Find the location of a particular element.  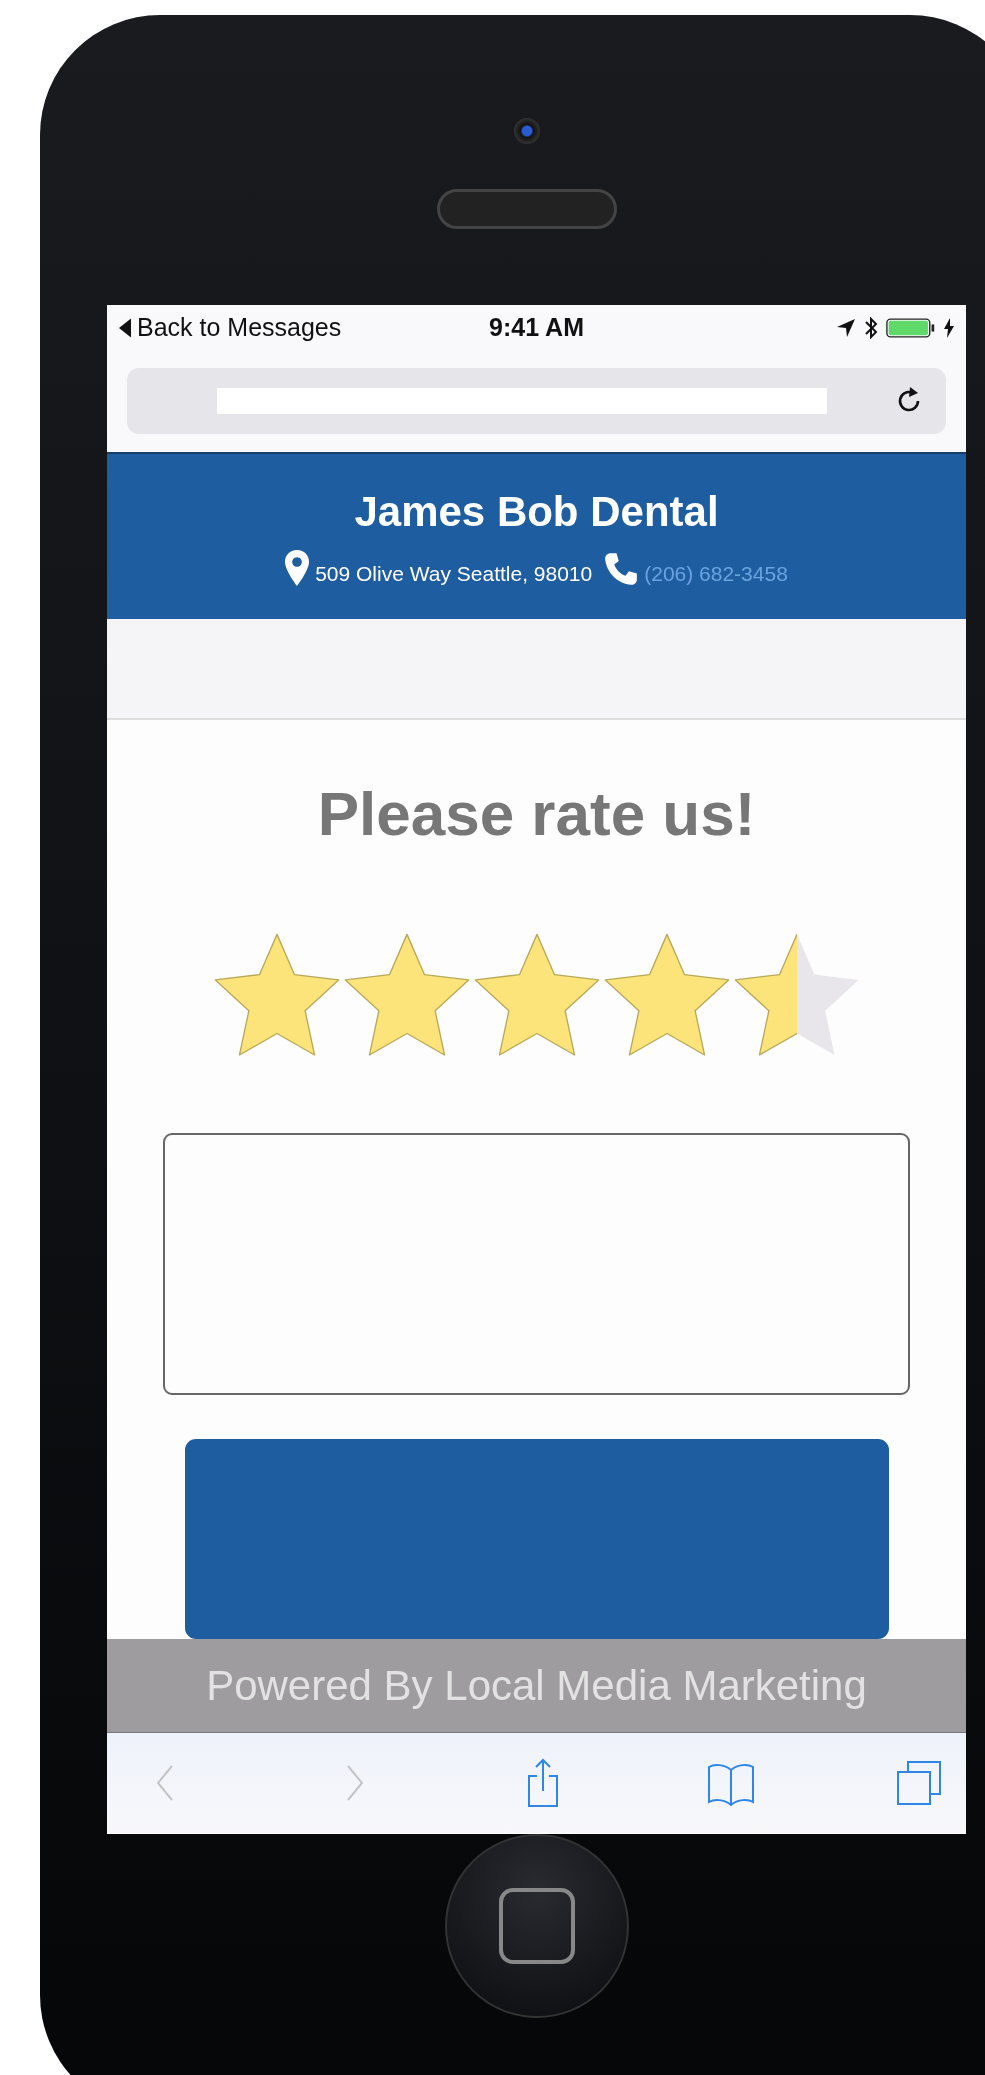

submit-button is located at coordinates (536, 1539).